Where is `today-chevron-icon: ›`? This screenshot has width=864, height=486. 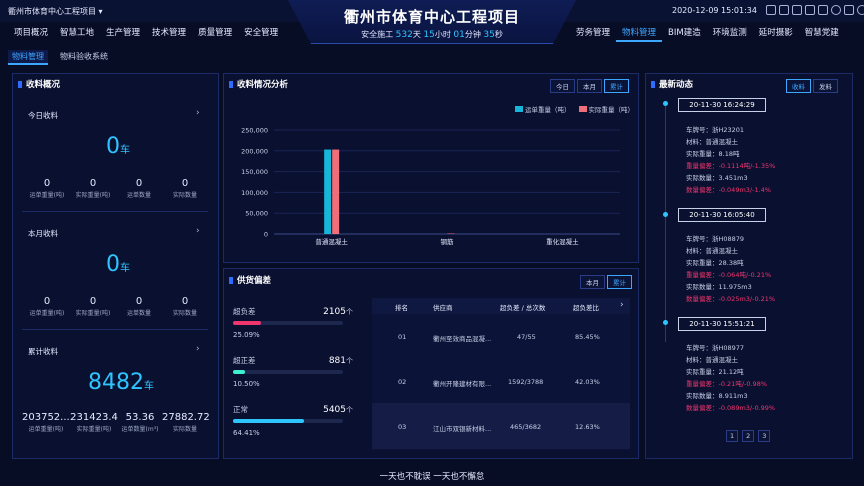 today-chevron-icon: › is located at coordinates (198, 113).